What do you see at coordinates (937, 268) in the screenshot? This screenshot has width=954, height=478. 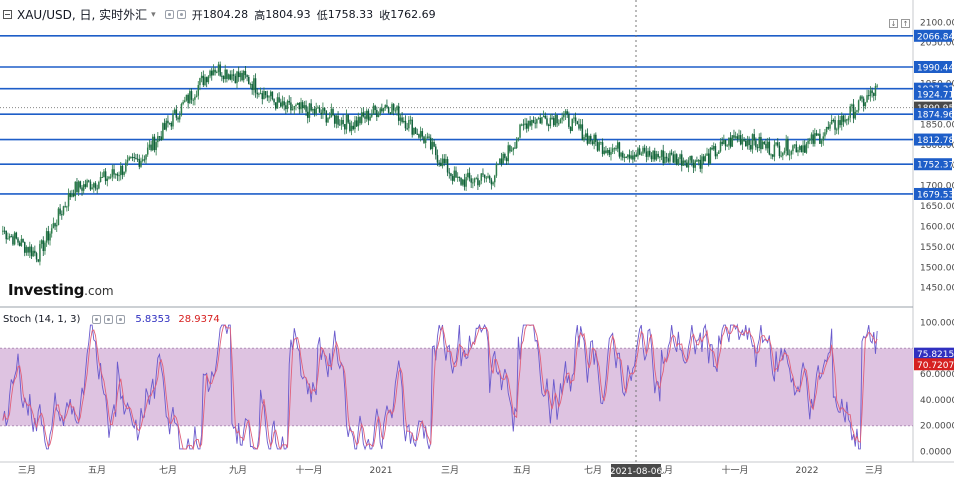 I see `price-tick-label: 1500.00` at bounding box center [937, 268].